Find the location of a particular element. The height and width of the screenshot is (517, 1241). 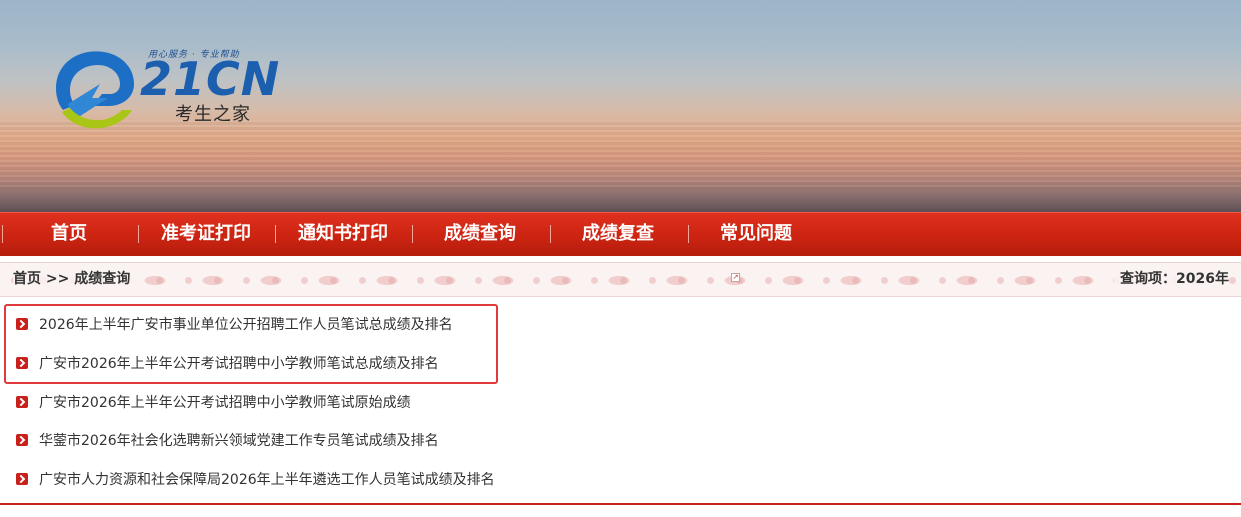

breadcrumb-bar: 首页 >> 成绩查询 ↗ 查询项：2026年 is located at coordinates (620, 279).